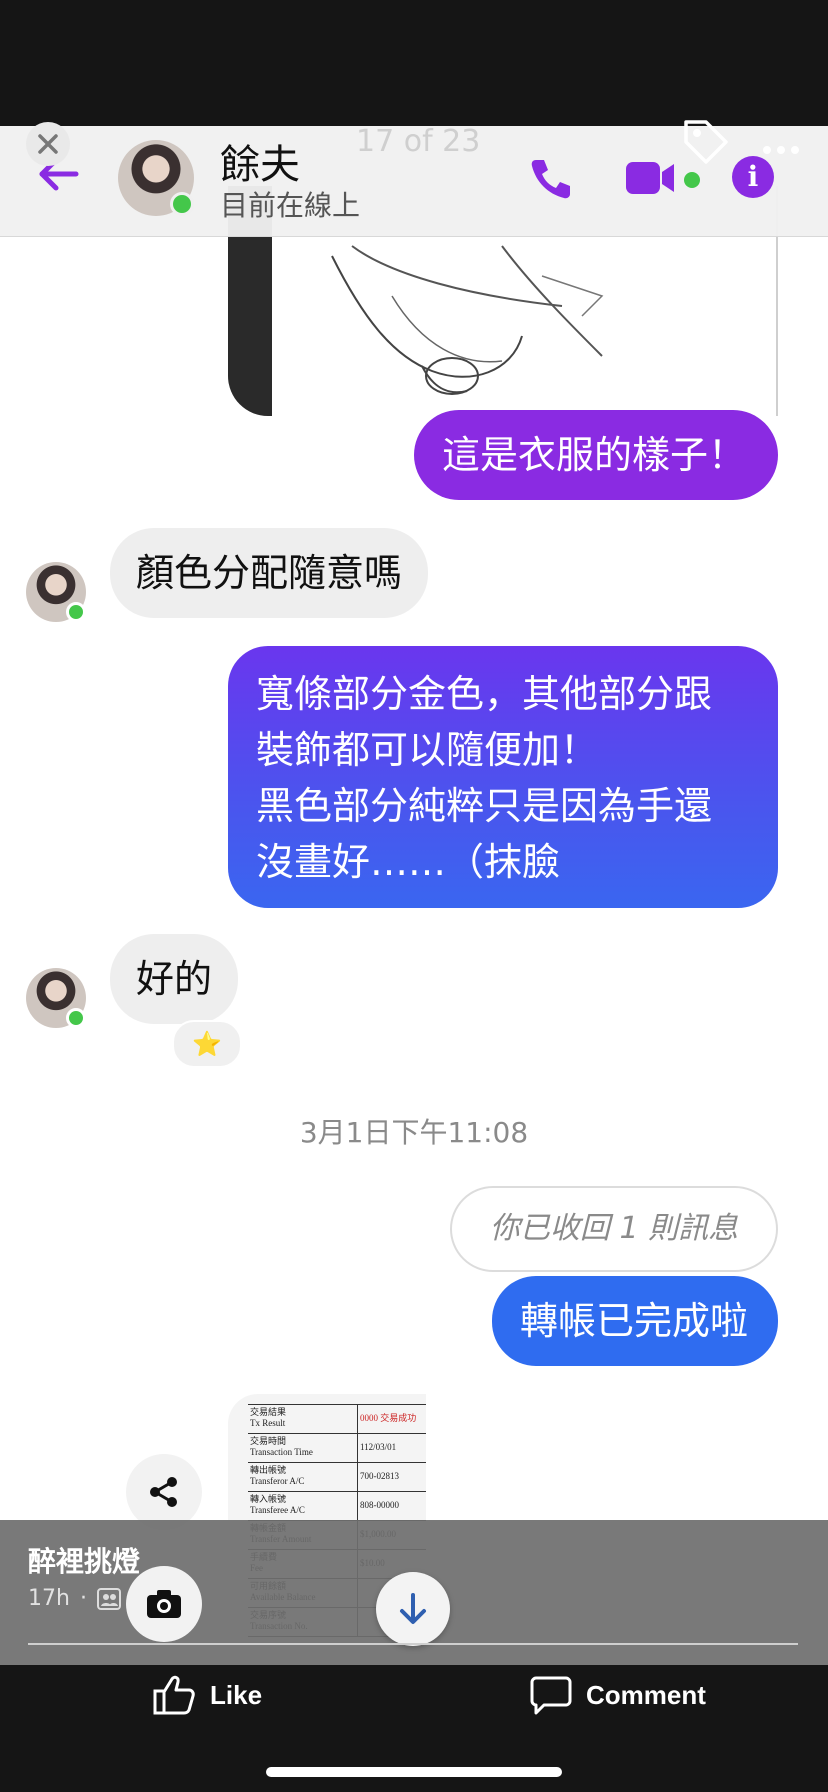 The height and width of the screenshot is (1792, 828). Describe the element at coordinates (268, 1423) in the screenshot. I see `receipt-label-en: Tx Result` at that location.